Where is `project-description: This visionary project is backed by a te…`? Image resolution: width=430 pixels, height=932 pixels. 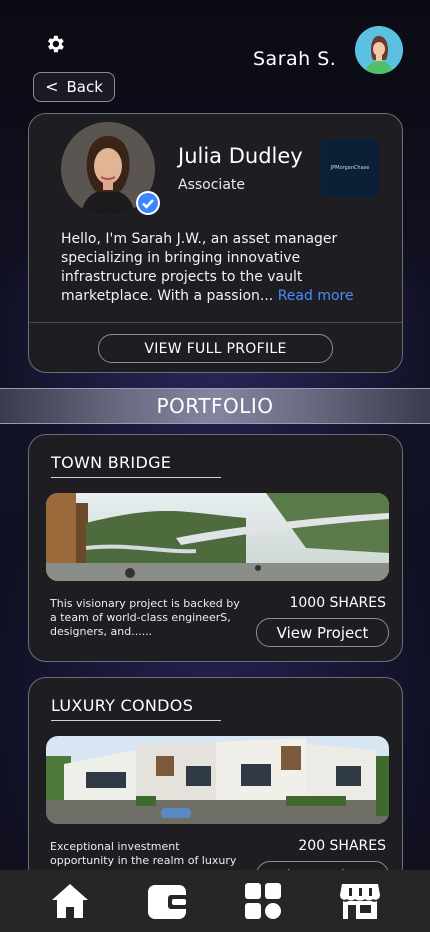
project-description: This visionary project is backed by a te… is located at coordinates (145, 617).